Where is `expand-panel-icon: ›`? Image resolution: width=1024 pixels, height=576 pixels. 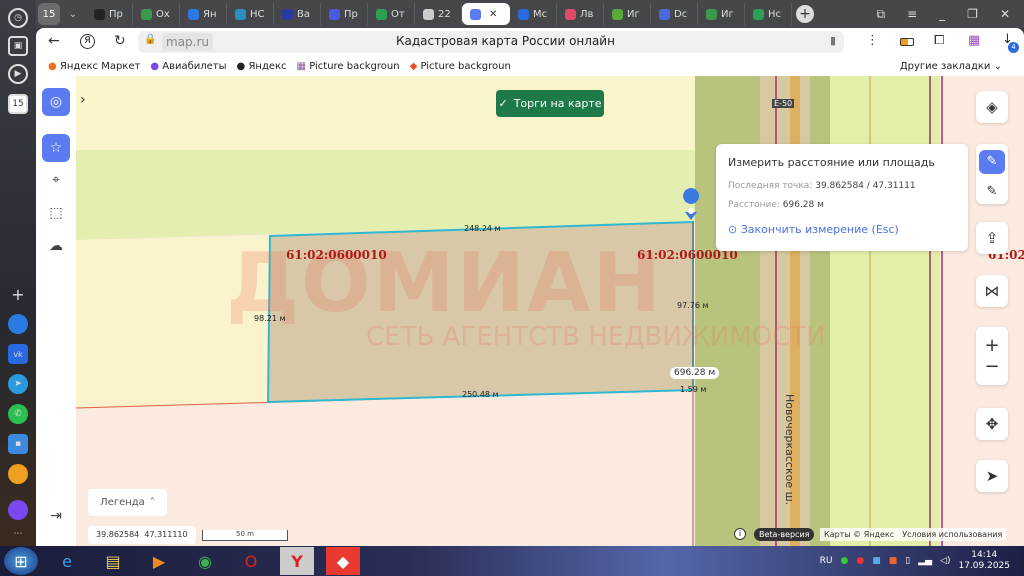 expand-panel-icon: › is located at coordinates (83, 100).